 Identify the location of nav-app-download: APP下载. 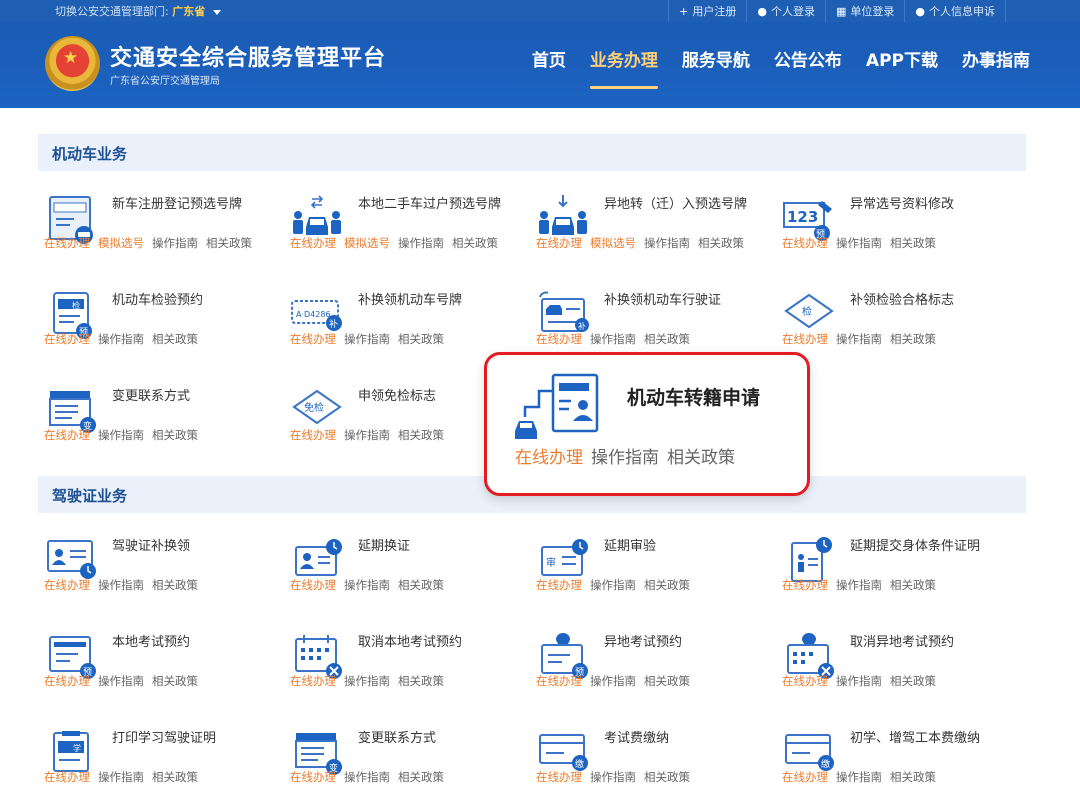
(902, 67).